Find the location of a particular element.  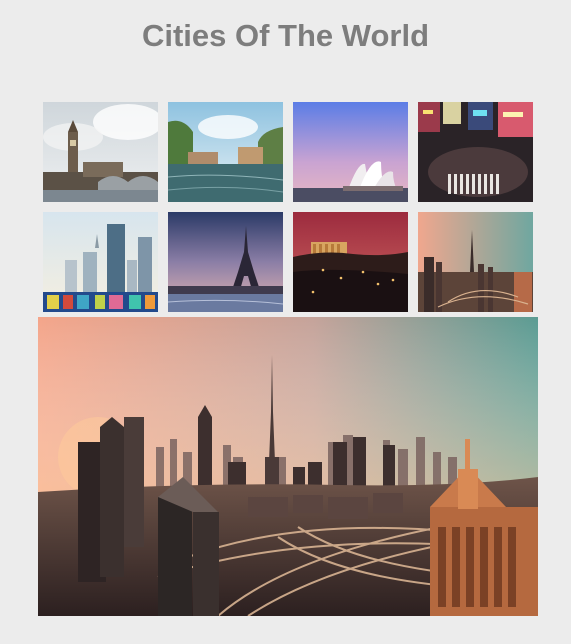

sydney-image is located at coordinates (350, 152).